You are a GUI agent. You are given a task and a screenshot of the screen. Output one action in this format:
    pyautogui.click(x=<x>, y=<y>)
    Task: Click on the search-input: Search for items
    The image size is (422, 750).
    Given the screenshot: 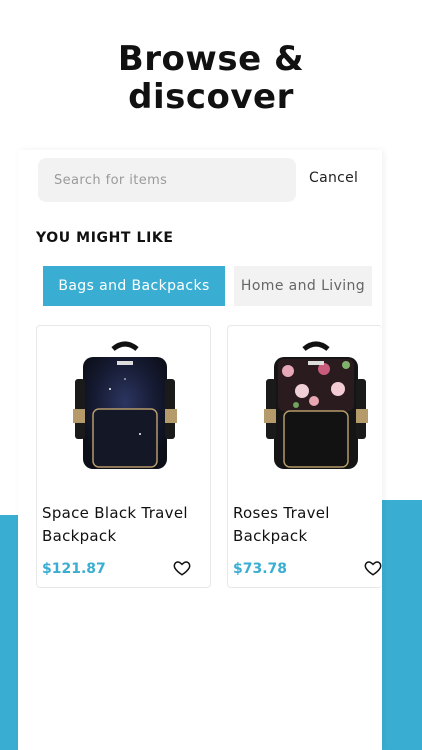 What is the action you would take?
    pyautogui.click(x=167, y=180)
    